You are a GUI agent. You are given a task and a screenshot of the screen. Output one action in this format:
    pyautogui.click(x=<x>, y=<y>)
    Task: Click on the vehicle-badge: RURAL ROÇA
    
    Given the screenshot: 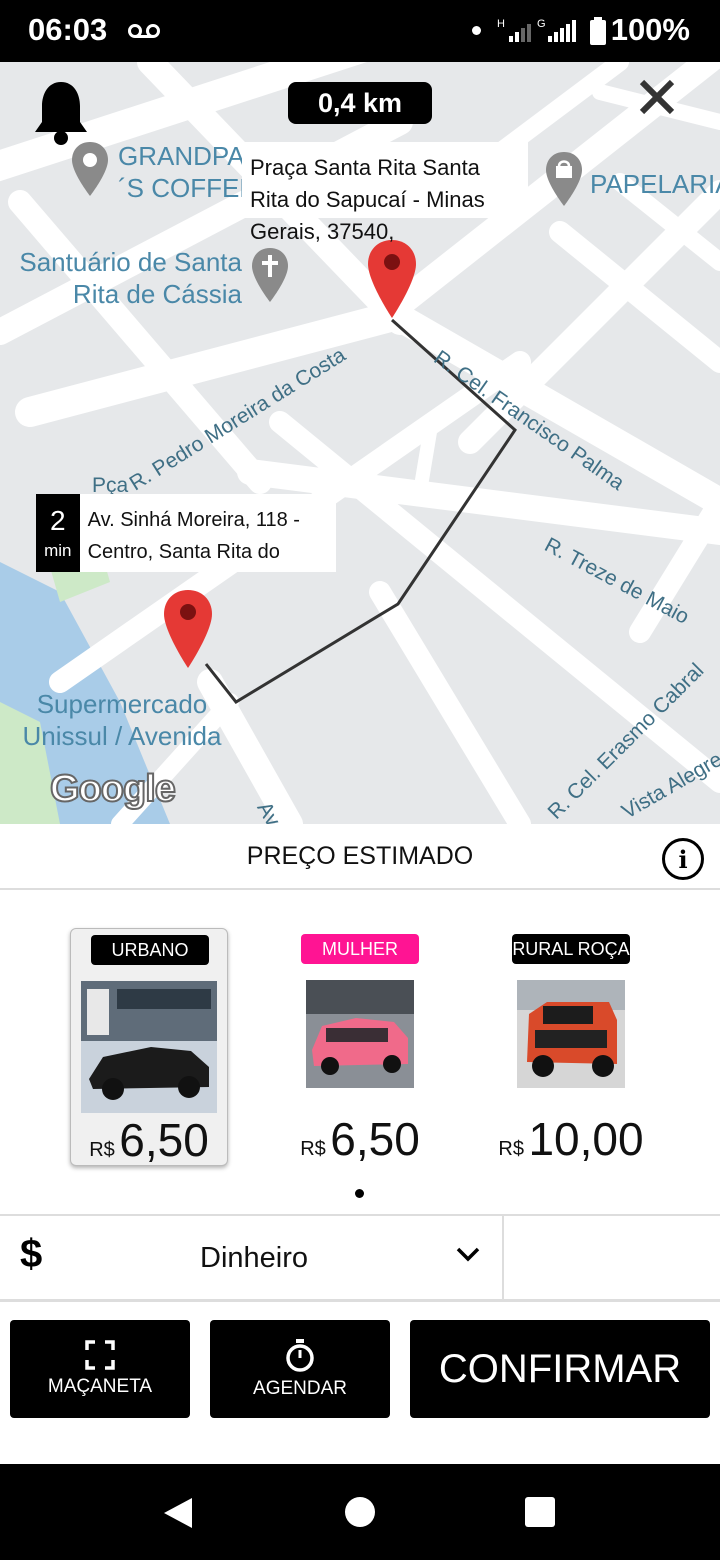 What is the action you would take?
    pyautogui.click(x=571, y=949)
    